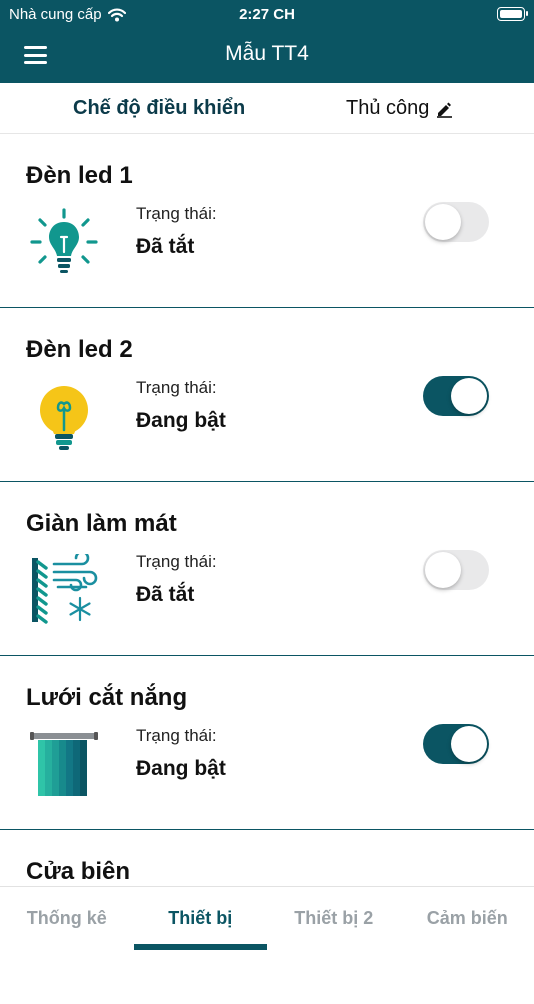 The image size is (534, 1004). Describe the element at coordinates (78, 872) in the screenshot. I see `device-name: Cửa biên` at that location.